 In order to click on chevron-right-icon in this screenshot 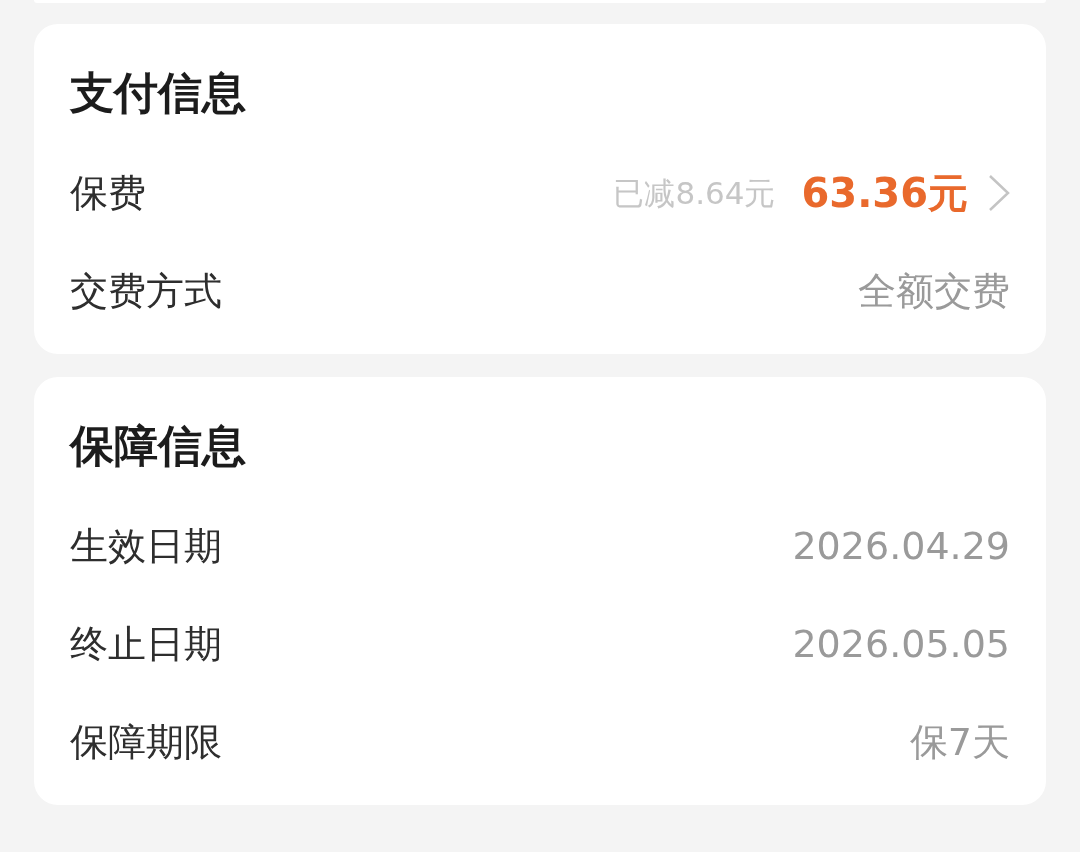, I will do `click(999, 193)`.